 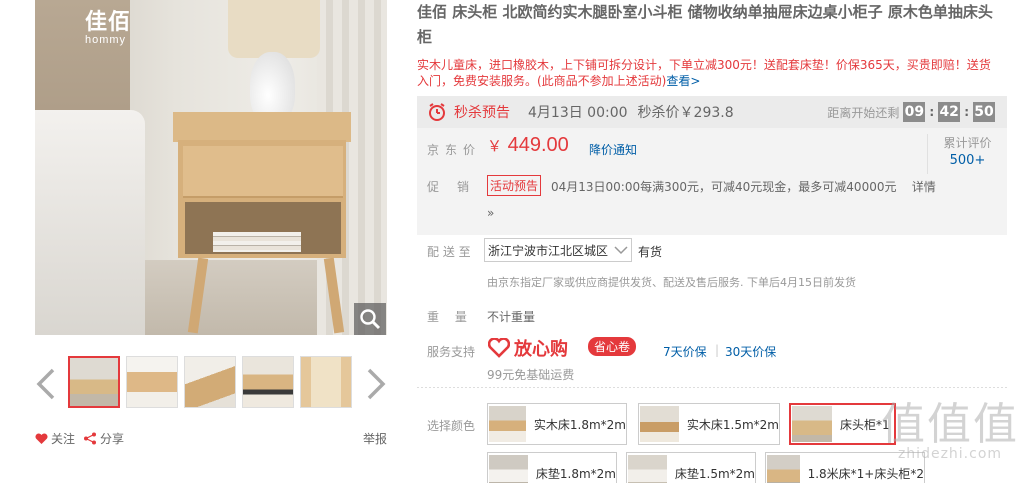 What do you see at coordinates (865, 473) in the screenshot?
I see `color-option-label: 1.8米床*1+床头柜*2` at bounding box center [865, 473].